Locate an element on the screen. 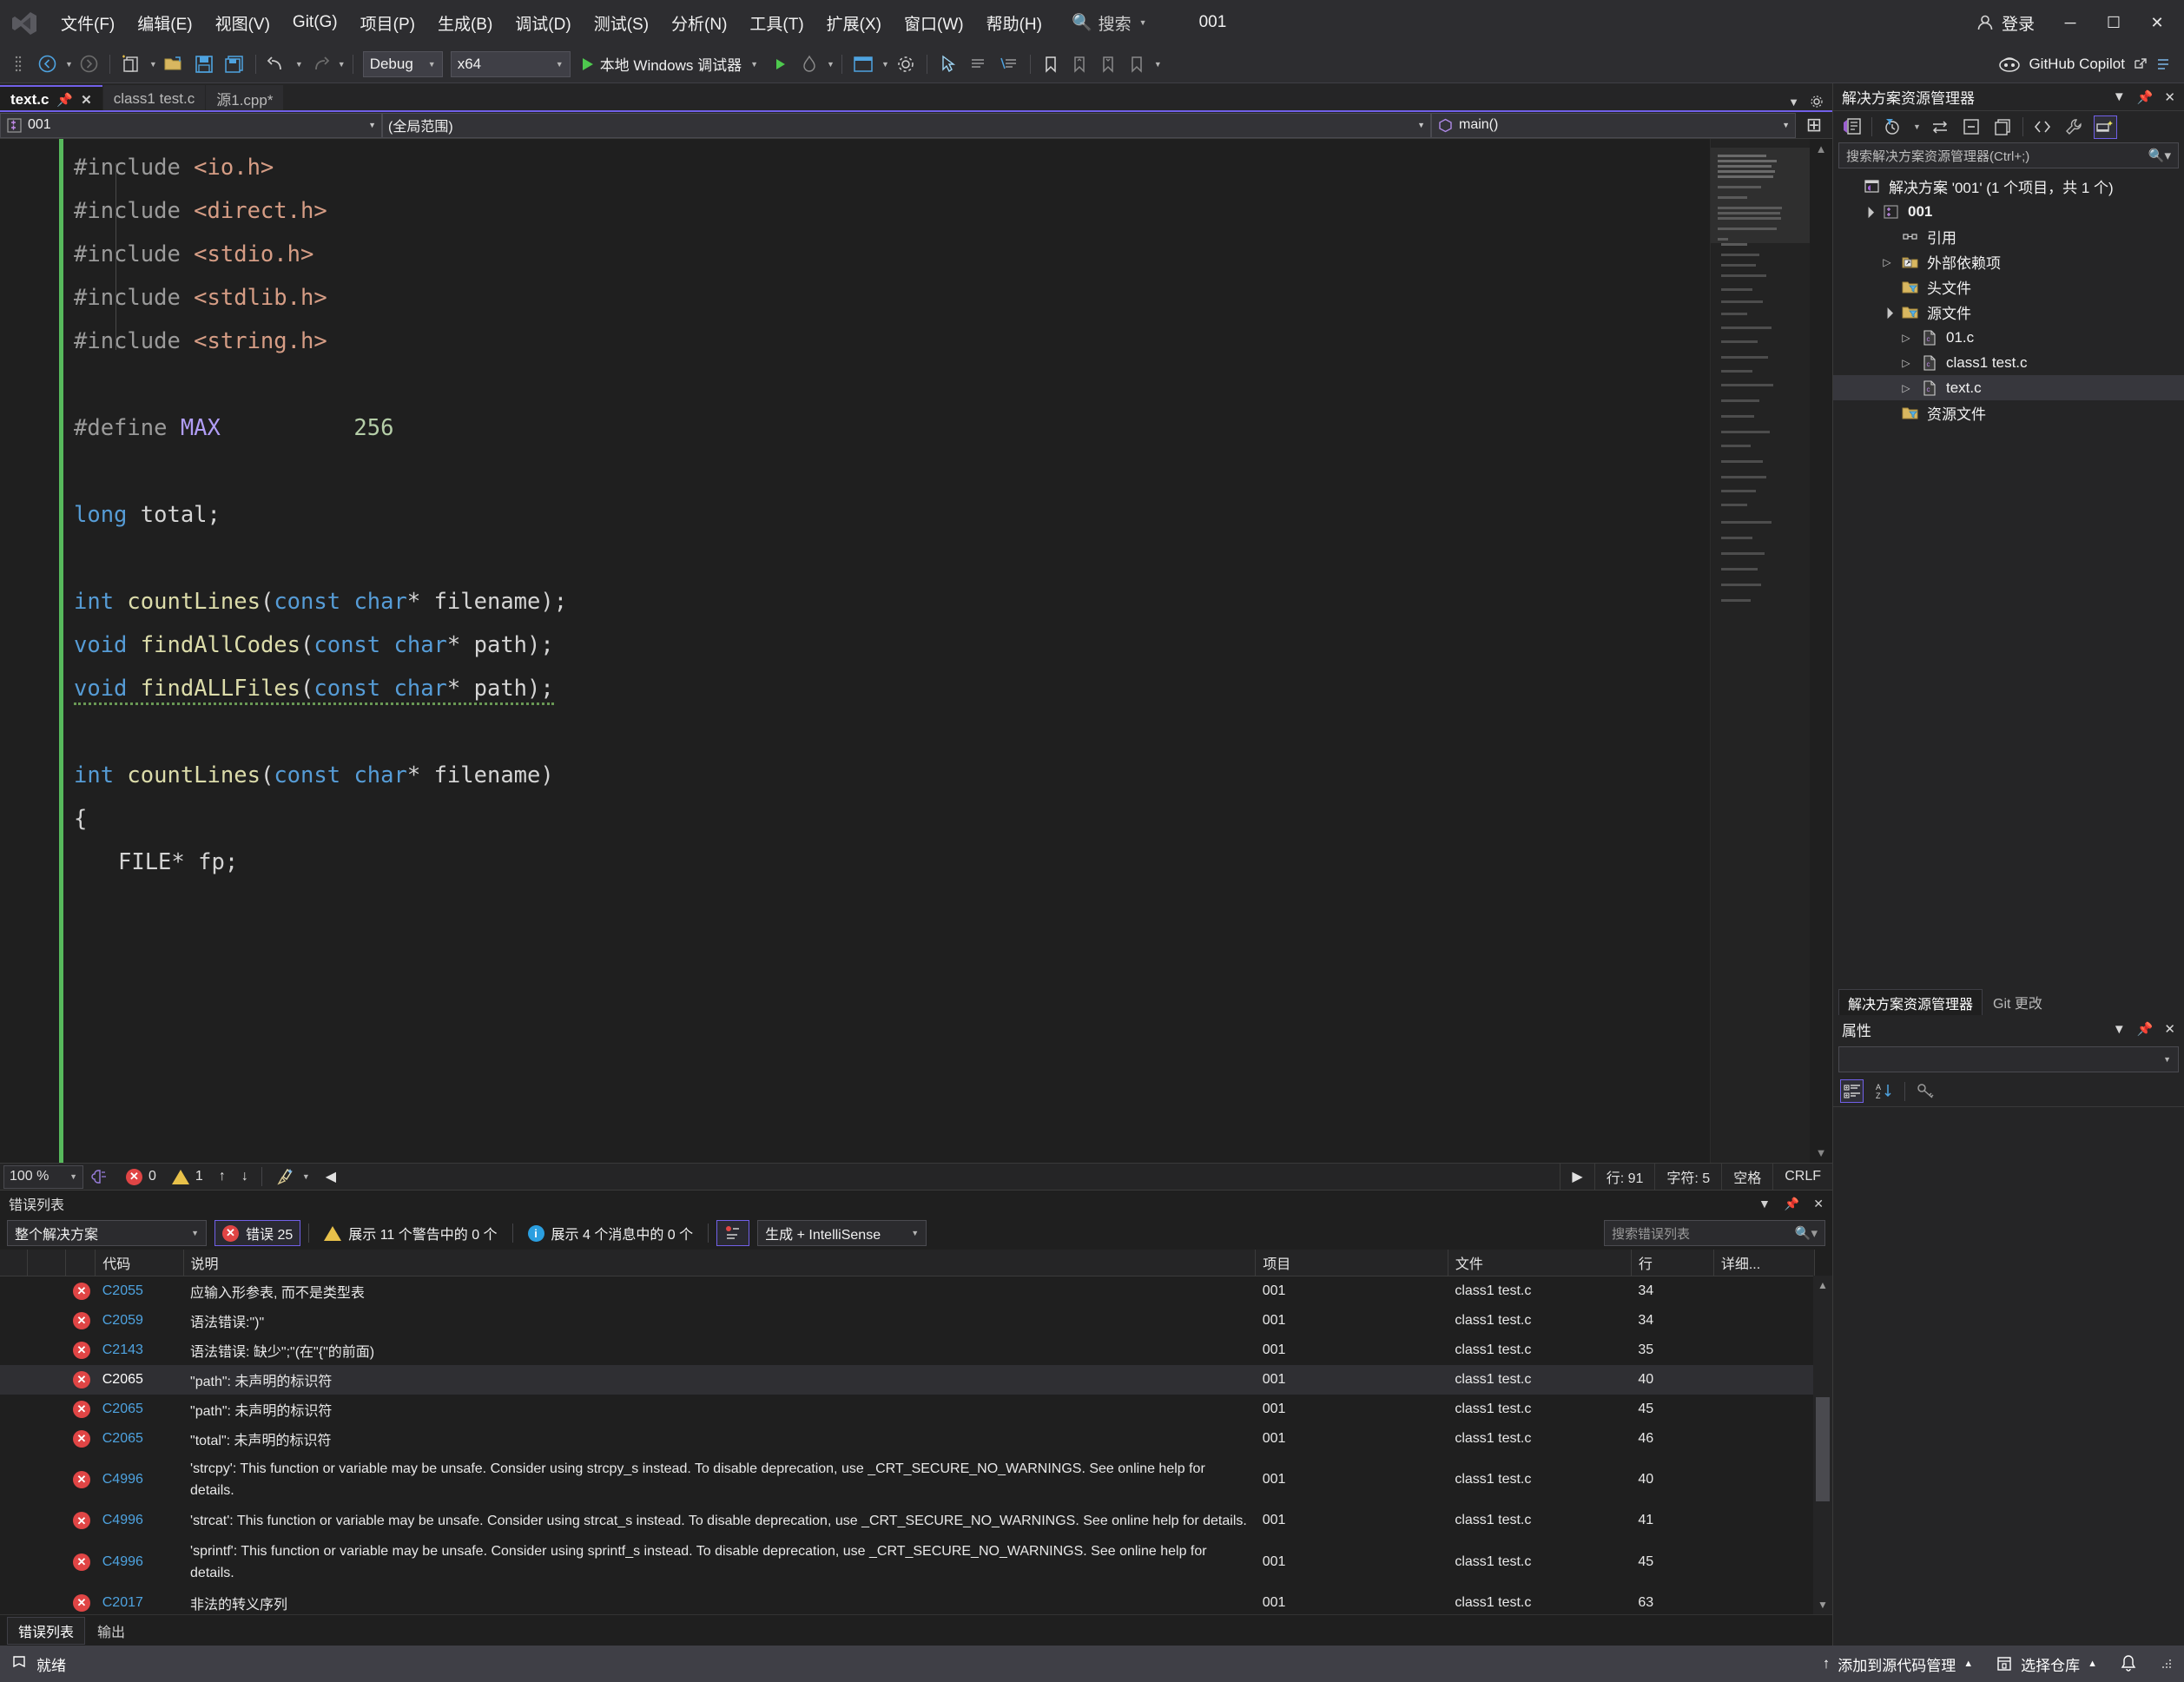  notifications-button is located at coordinates (2128, 1664).